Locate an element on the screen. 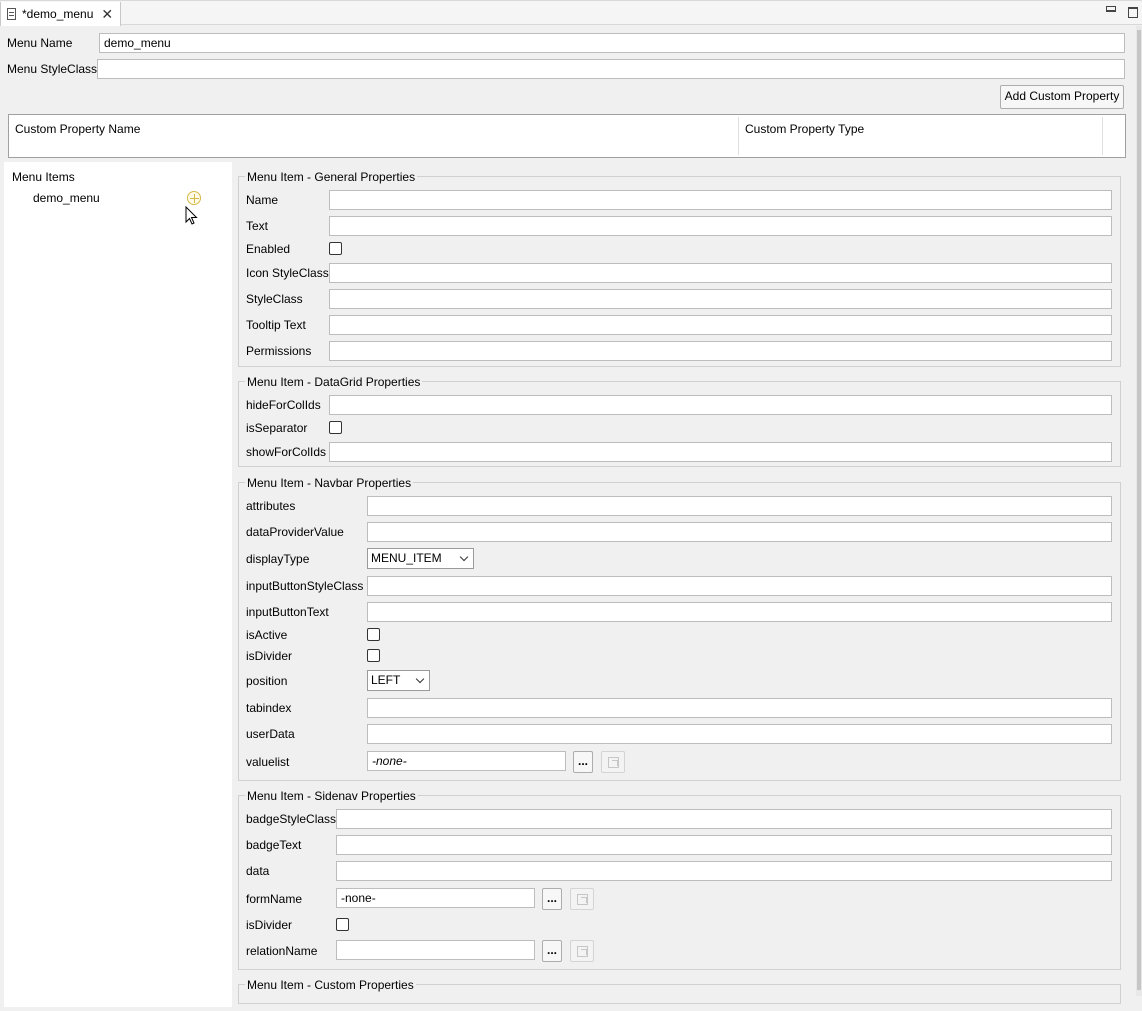 The height and width of the screenshot is (1011, 1142). is-active-checkbox is located at coordinates (373, 634).